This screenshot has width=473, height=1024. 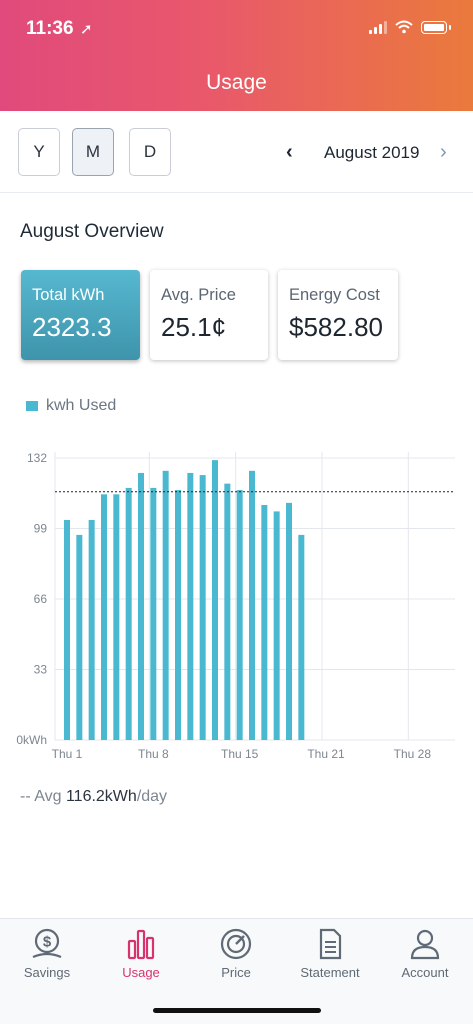 I want to click on card-label: Energy Cost, so click(x=334, y=295).